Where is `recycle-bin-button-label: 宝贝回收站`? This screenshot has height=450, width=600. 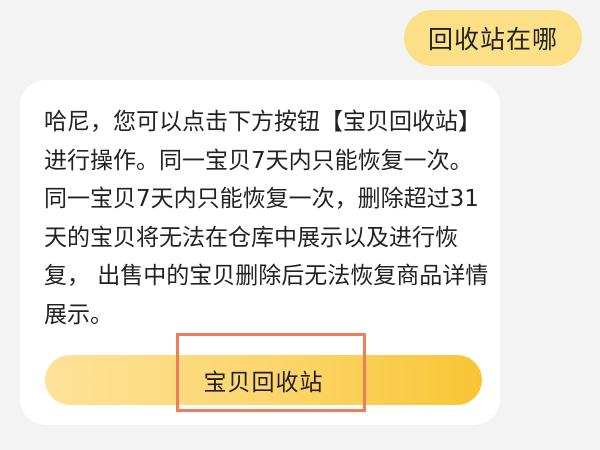
recycle-bin-button-label: 宝贝回收站 is located at coordinates (263, 383).